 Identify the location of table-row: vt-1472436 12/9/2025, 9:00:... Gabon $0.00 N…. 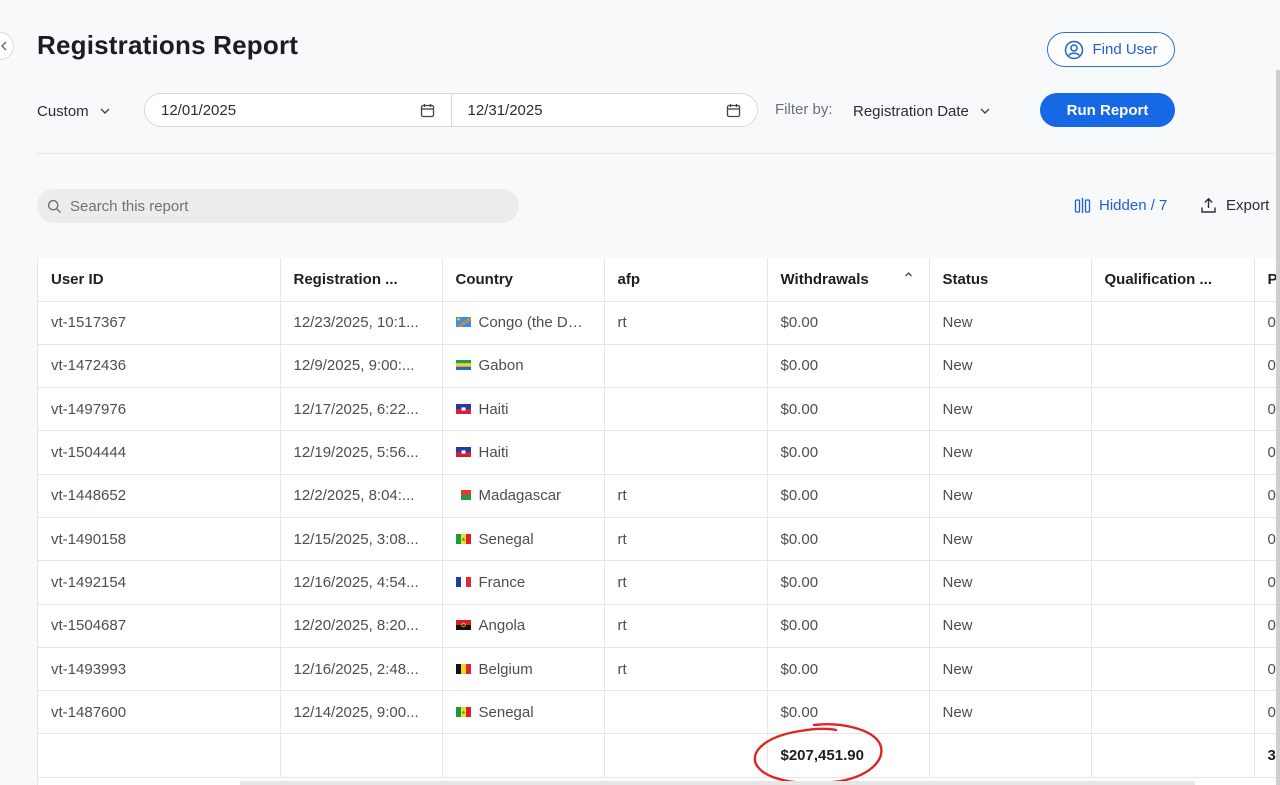
(659, 366).